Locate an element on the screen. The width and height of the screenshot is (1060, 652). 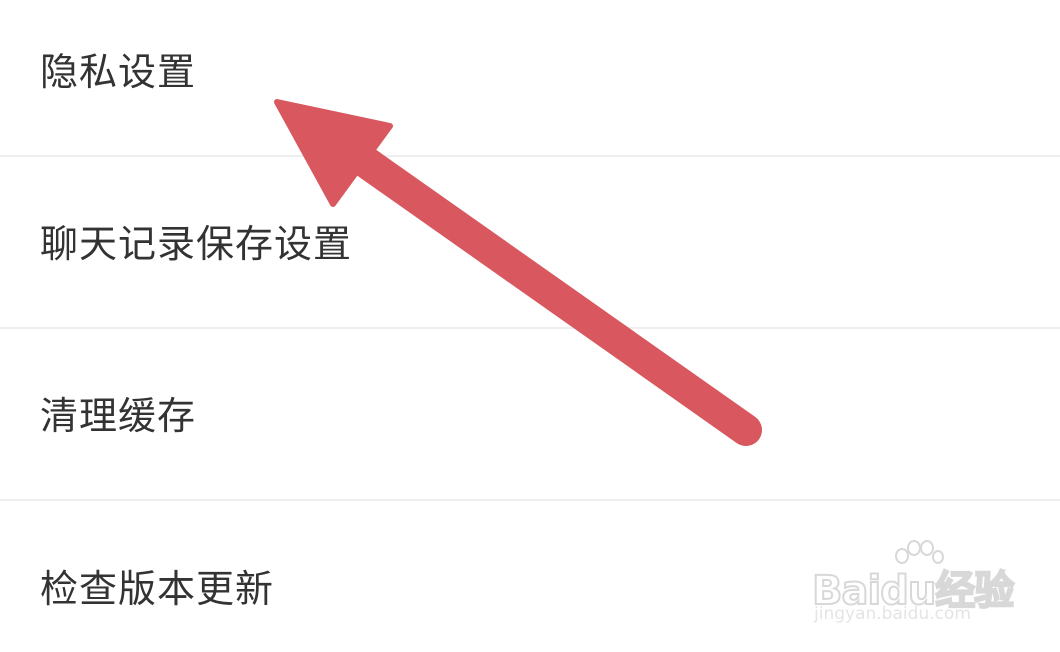
settings-item-label: 清理缓存 is located at coordinates (118, 416).